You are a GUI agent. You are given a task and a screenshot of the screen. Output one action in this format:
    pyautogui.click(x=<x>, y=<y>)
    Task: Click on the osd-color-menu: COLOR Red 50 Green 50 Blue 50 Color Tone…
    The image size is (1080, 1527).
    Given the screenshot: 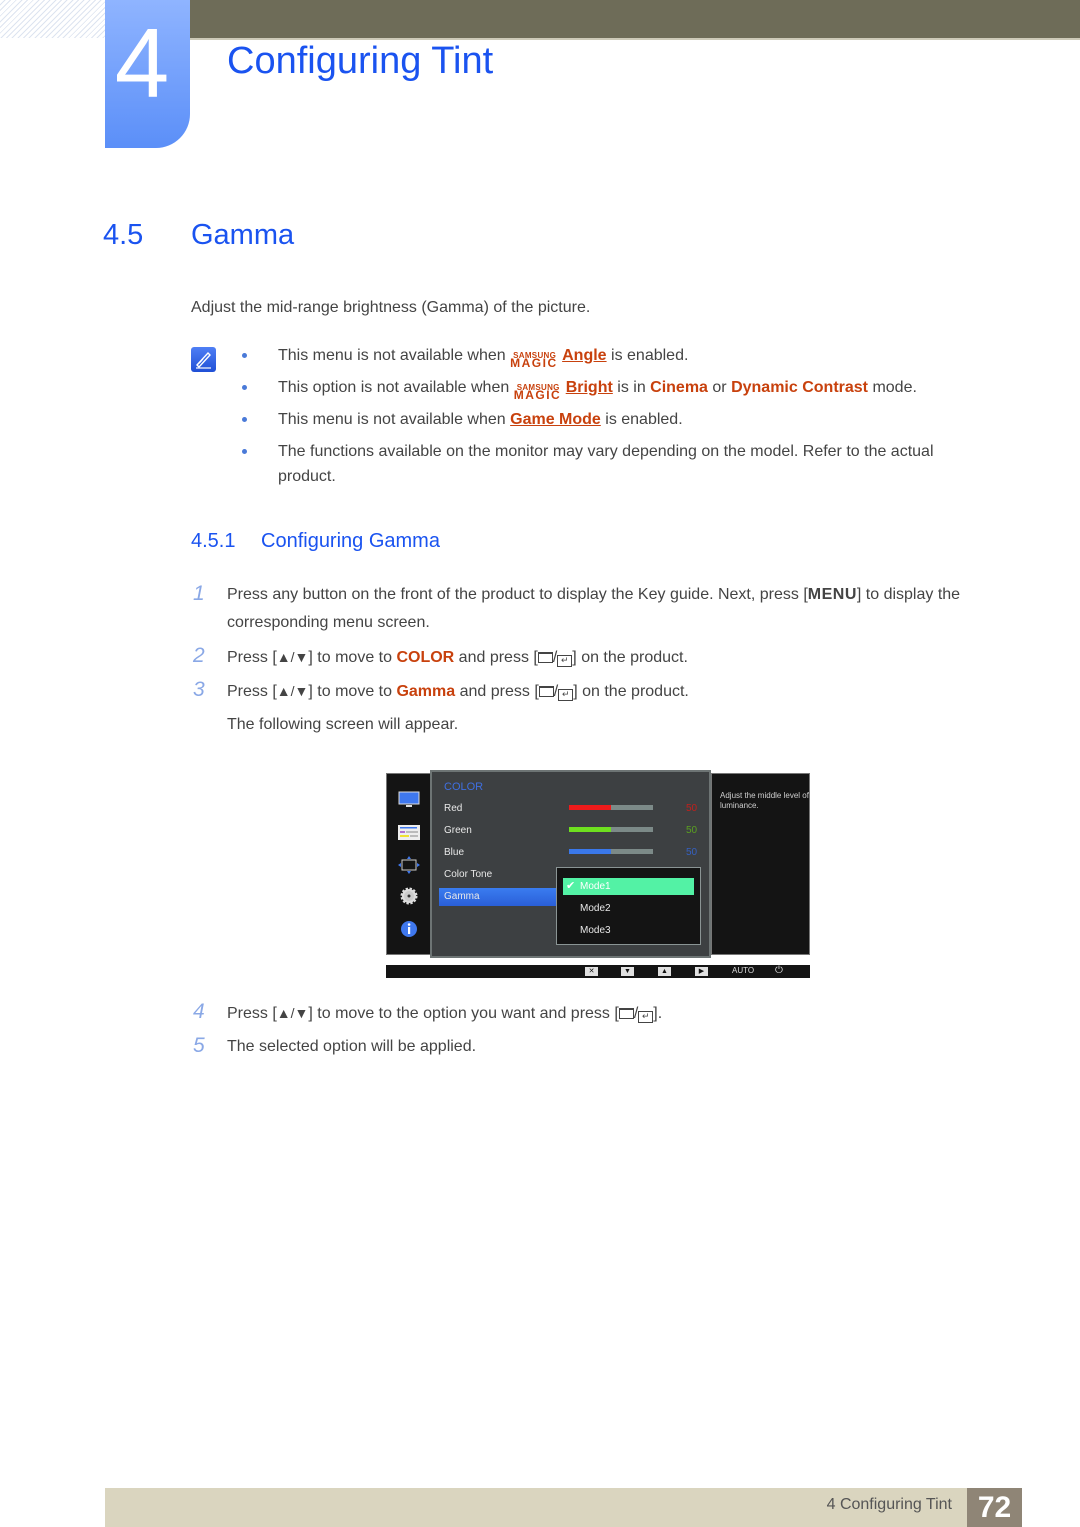 What is the action you would take?
    pyautogui.click(x=570, y=864)
    